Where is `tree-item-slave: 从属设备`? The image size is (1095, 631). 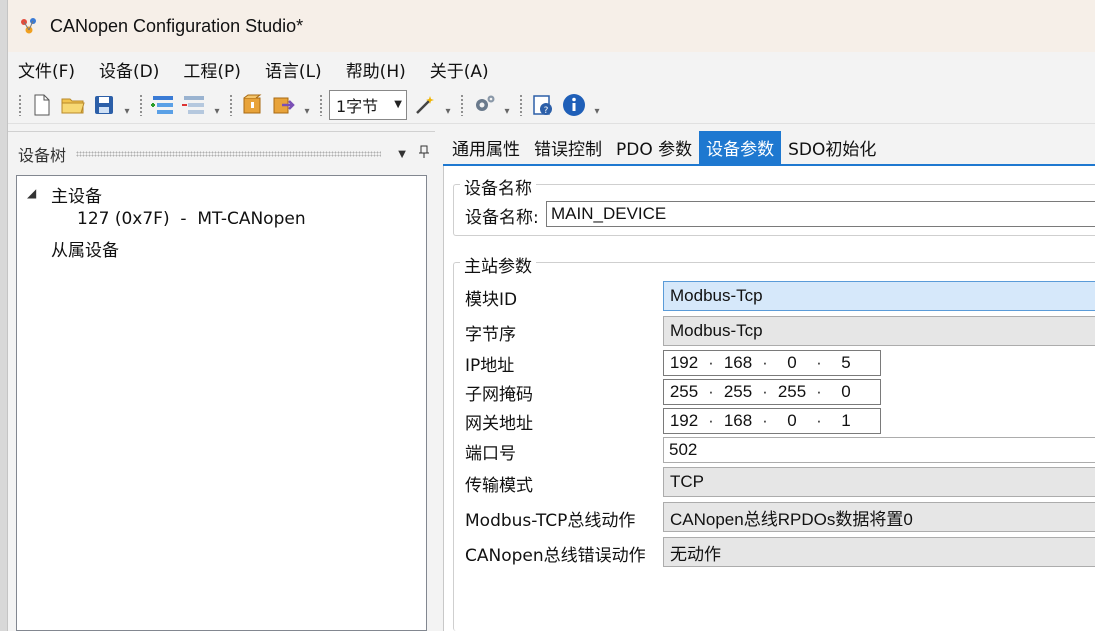 tree-item-slave: 从属设备 is located at coordinates (85, 248).